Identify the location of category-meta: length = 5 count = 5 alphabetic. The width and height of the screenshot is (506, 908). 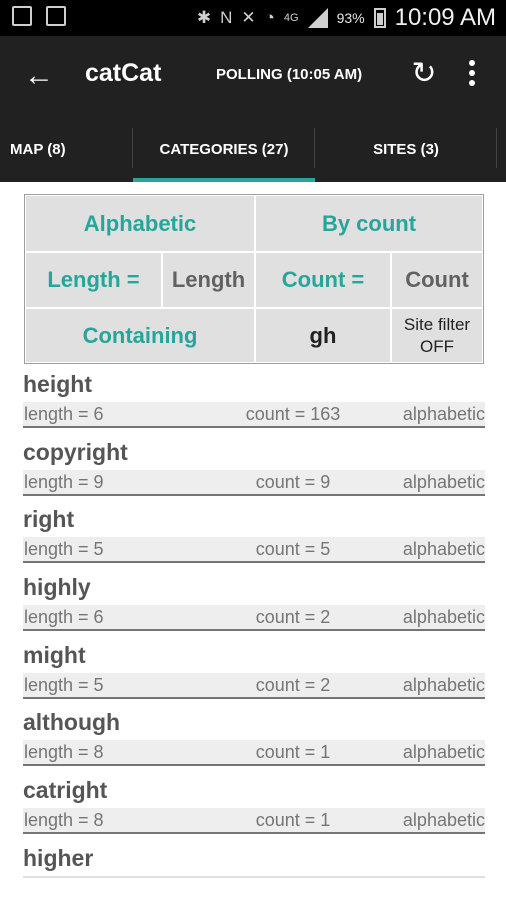
(254, 550).